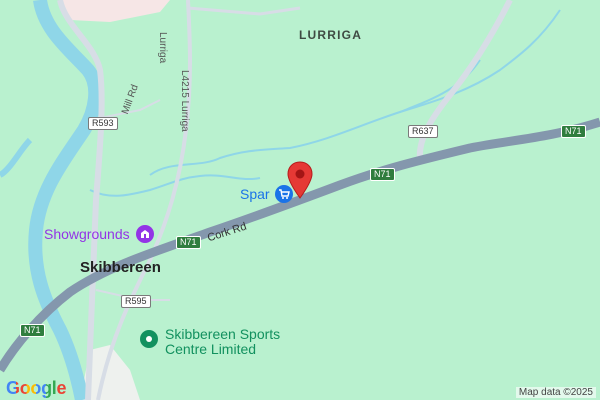  I want to click on town-label: Skibbereen, so click(120, 267).